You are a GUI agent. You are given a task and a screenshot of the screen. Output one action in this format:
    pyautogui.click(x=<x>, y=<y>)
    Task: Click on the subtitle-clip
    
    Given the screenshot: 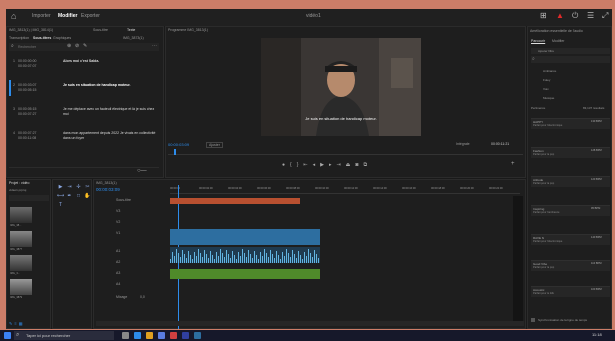 What is the action you would take?
    pyautogui.click(x=235, y=201)
    